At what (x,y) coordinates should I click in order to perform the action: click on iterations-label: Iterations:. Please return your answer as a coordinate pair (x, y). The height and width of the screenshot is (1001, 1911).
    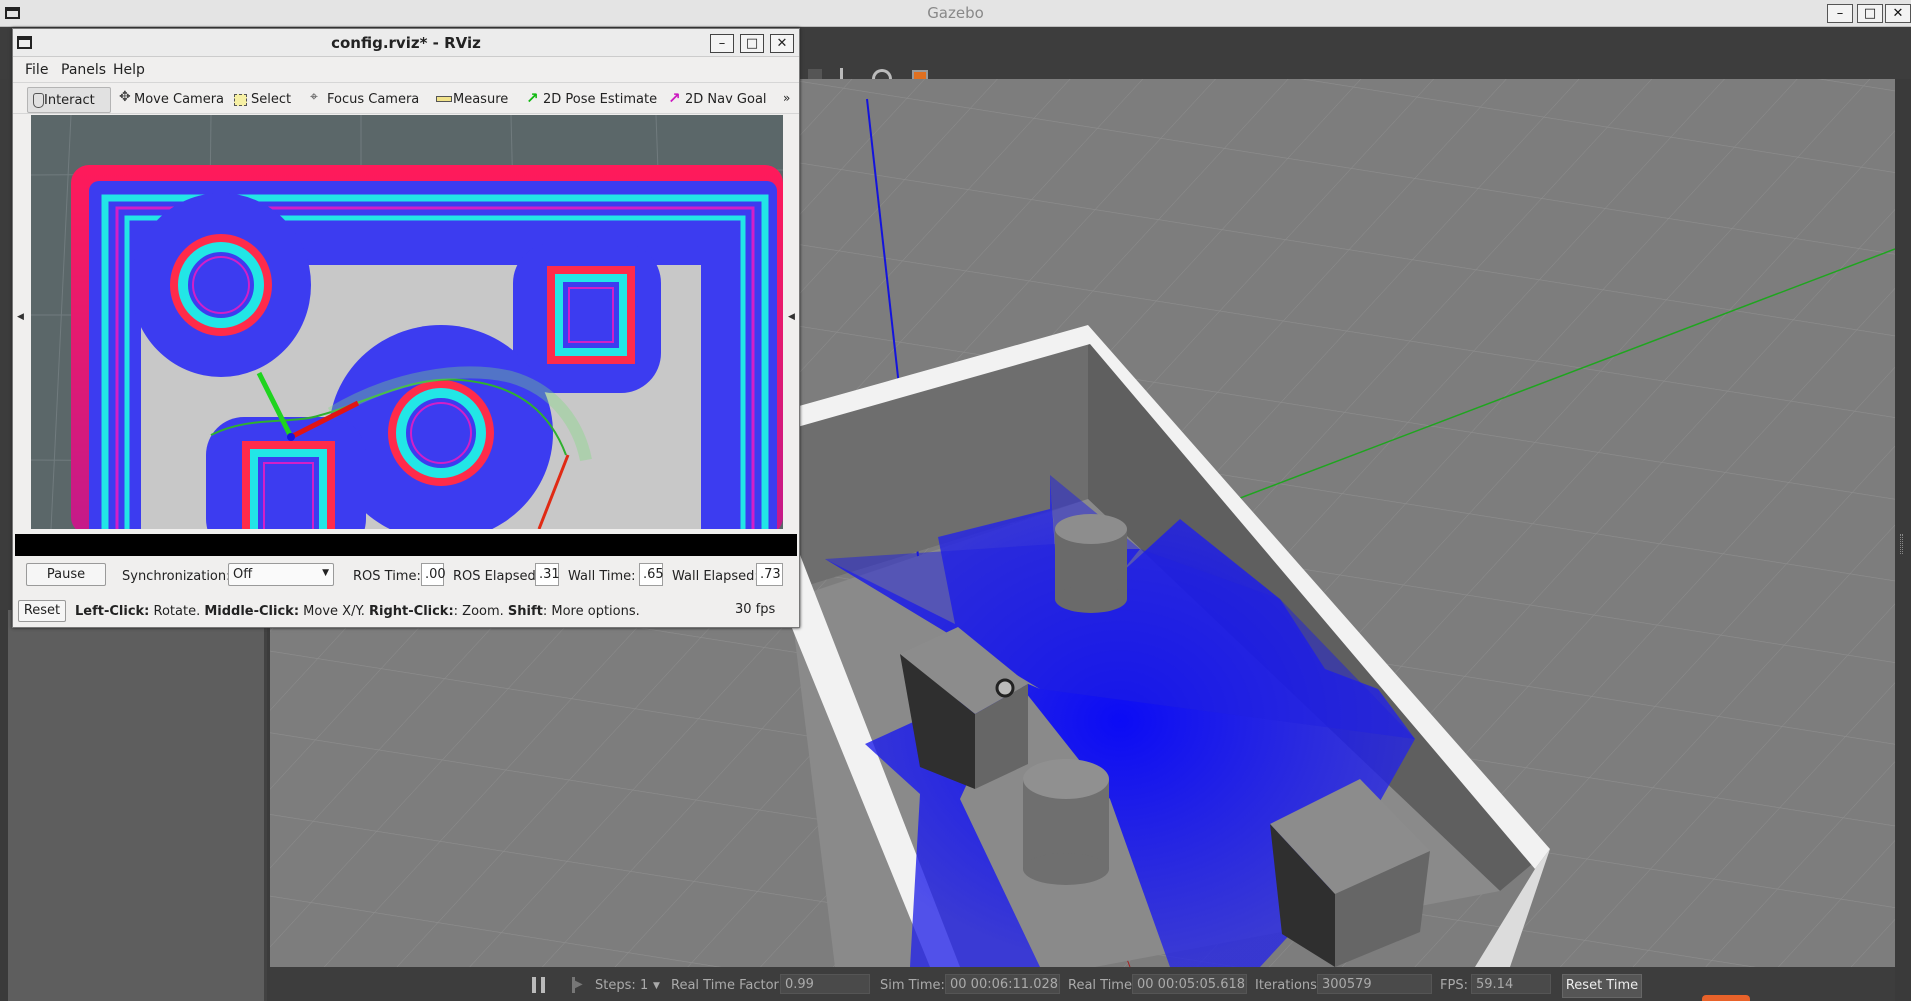
    Looking at the image, I should click on (1288, 985).